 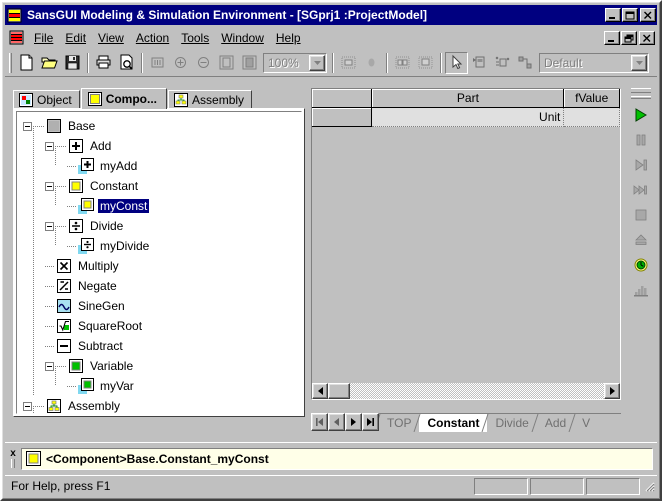 What do you see at coordinates (572, 423) in the screenshot?
I see `tab-divider-icon` at bounding box center [572, 423].